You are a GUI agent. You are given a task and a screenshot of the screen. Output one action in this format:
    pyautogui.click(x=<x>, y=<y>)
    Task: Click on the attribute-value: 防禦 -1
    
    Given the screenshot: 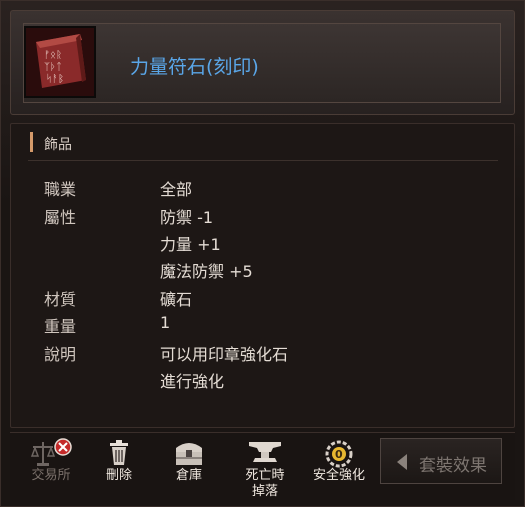 What is the action you would take?
    pyautogui.click(x=187, y=217)
    